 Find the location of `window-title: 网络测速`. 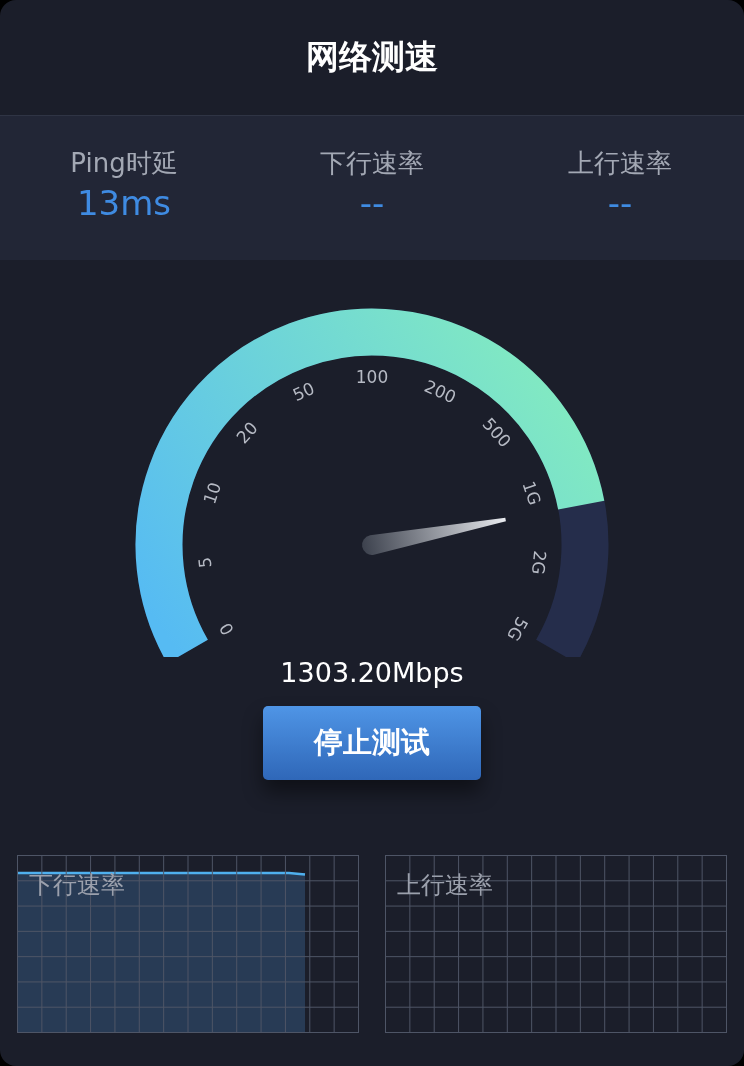

window-title: 网络测速 is located at coordinates (372, 57).